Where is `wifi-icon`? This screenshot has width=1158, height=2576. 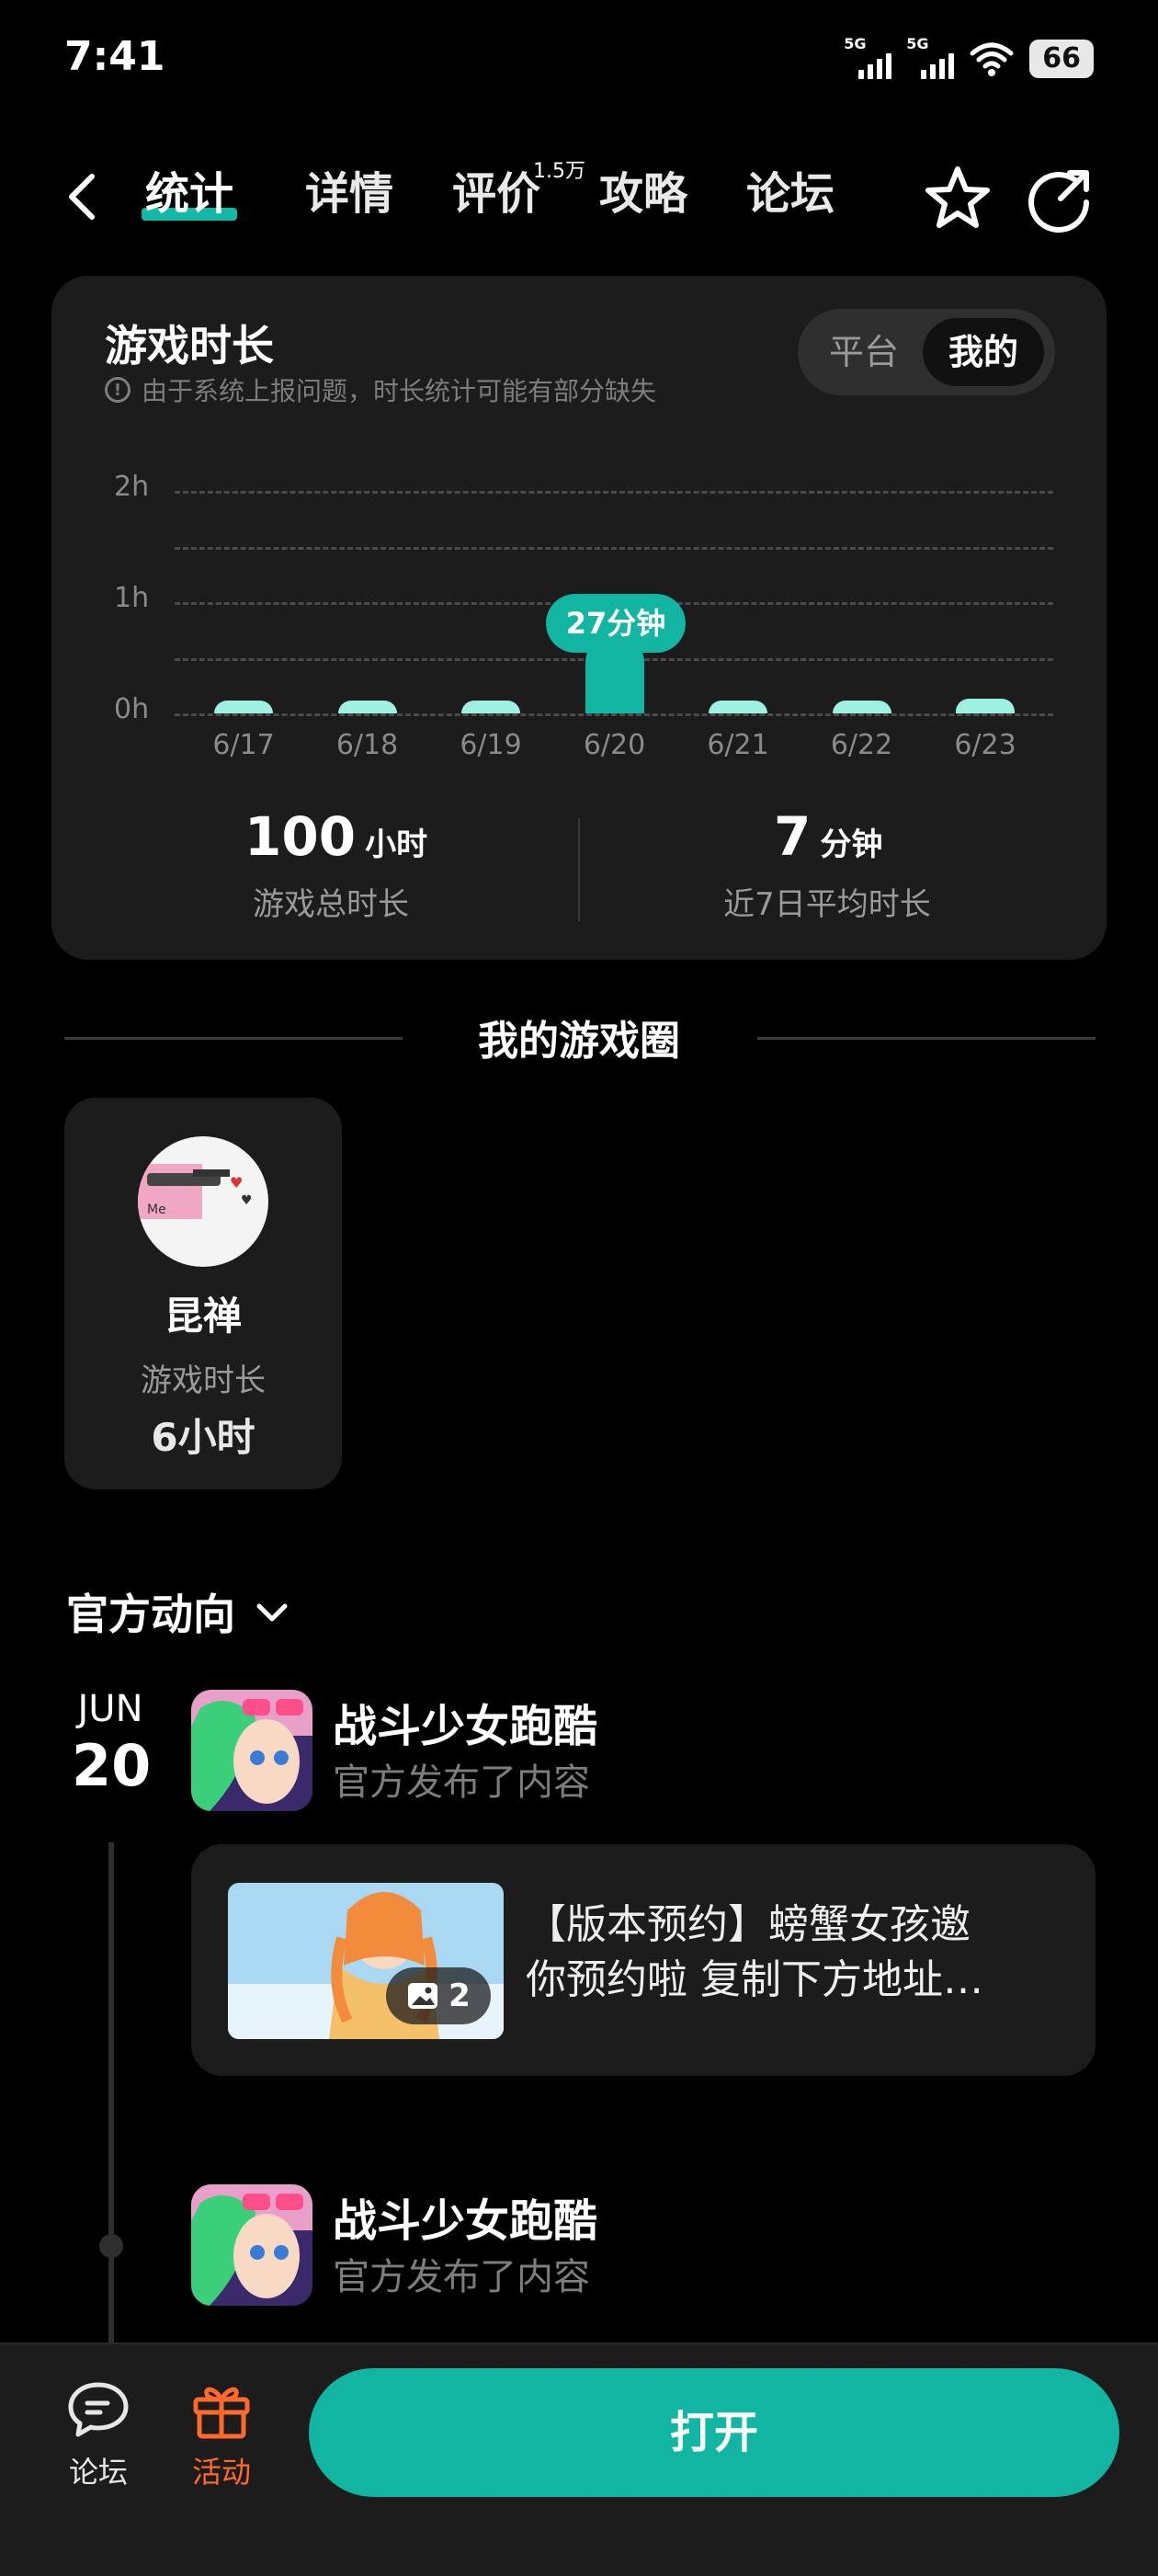 wifi-icon is located at coordinates (992, 59).